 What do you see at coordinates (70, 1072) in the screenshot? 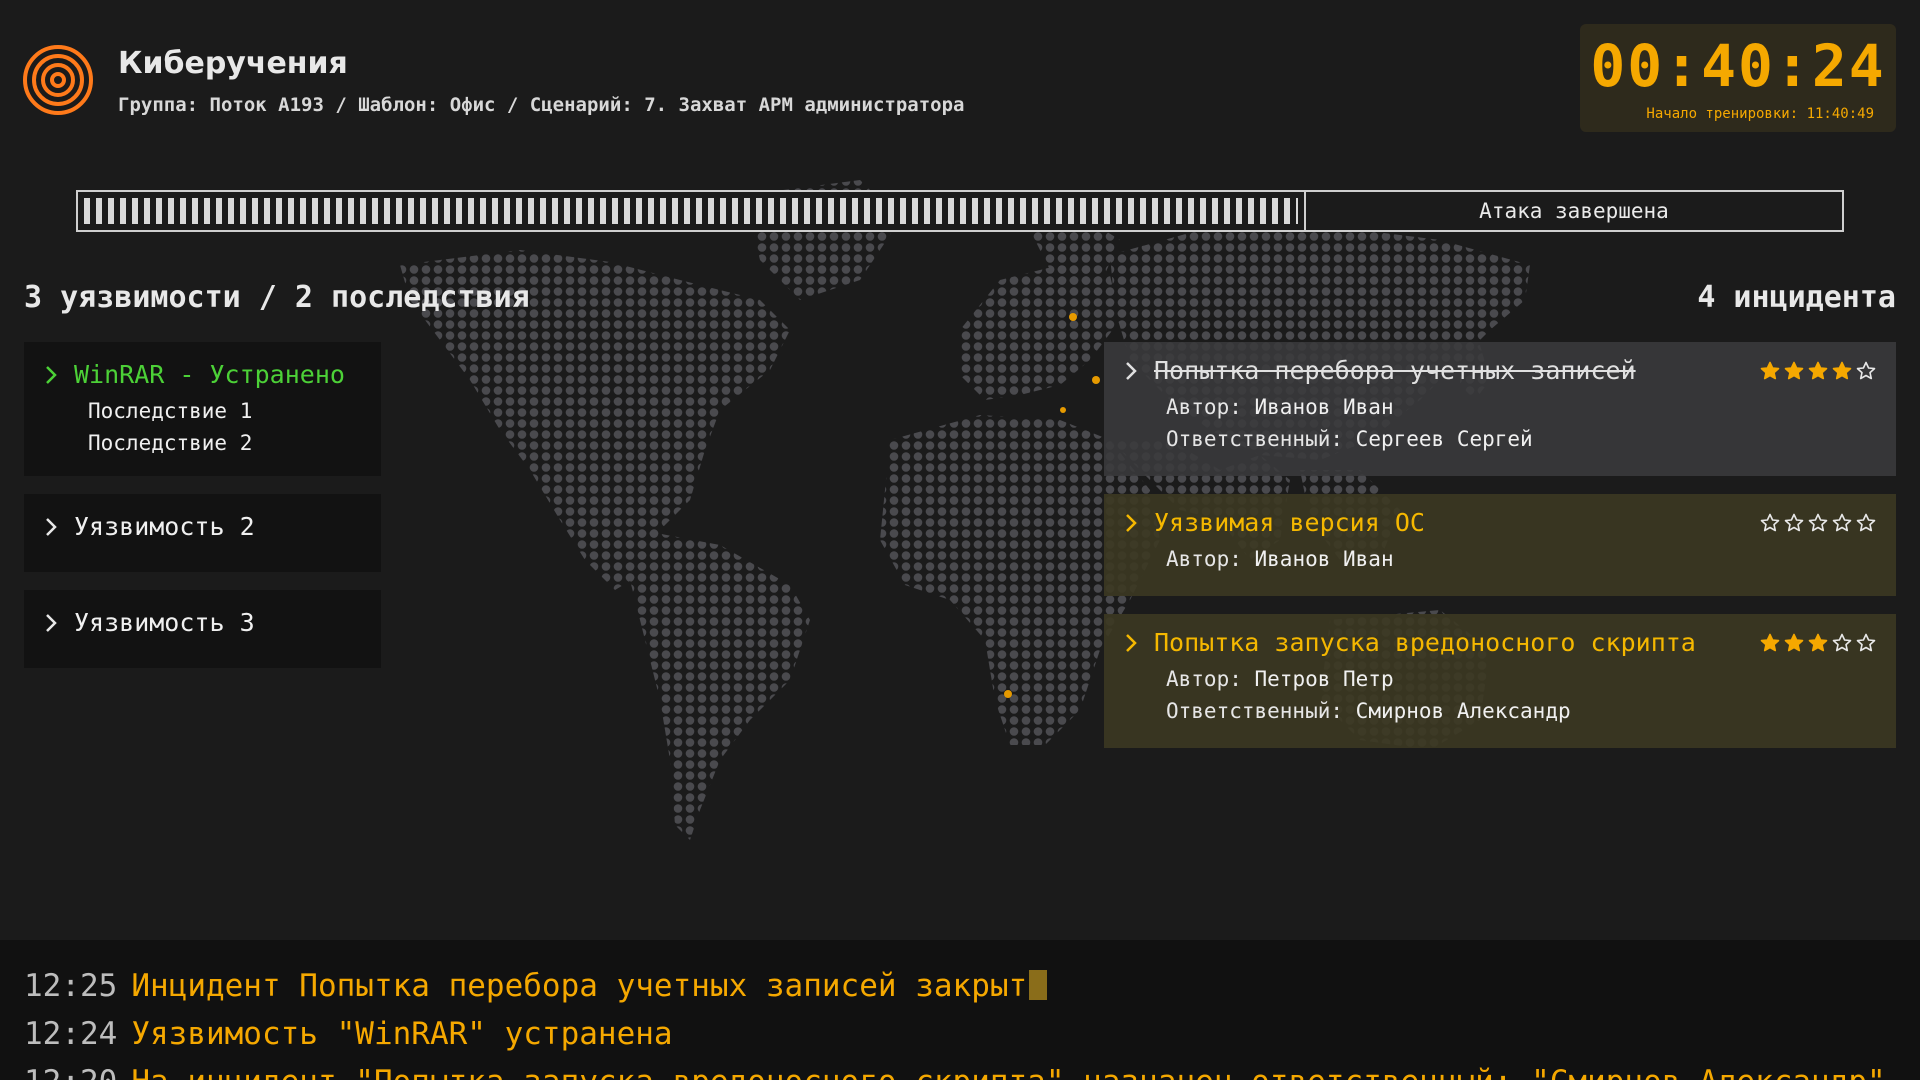
I see `log-time: 12:20` at bounding box center [70, 1072].